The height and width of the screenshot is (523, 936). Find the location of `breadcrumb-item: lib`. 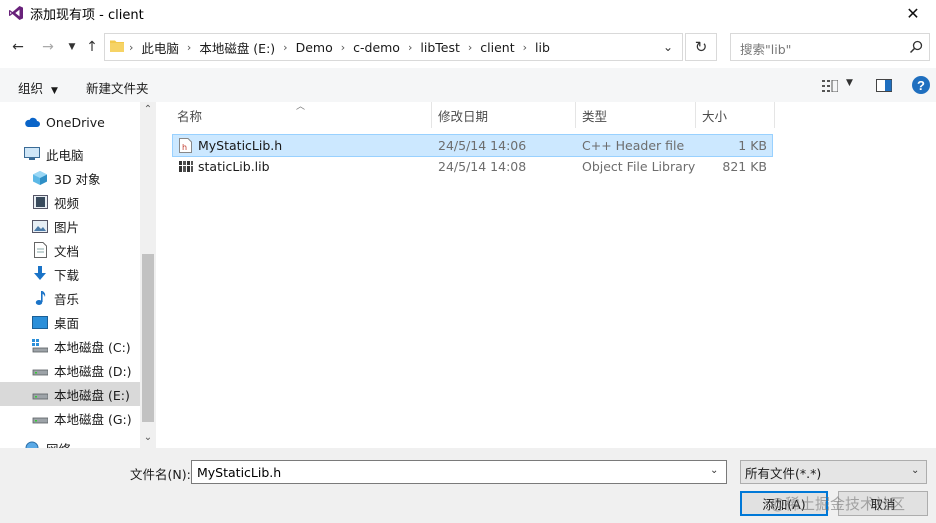

breadcrumb-item: lib is located at coordinates (542, 47).